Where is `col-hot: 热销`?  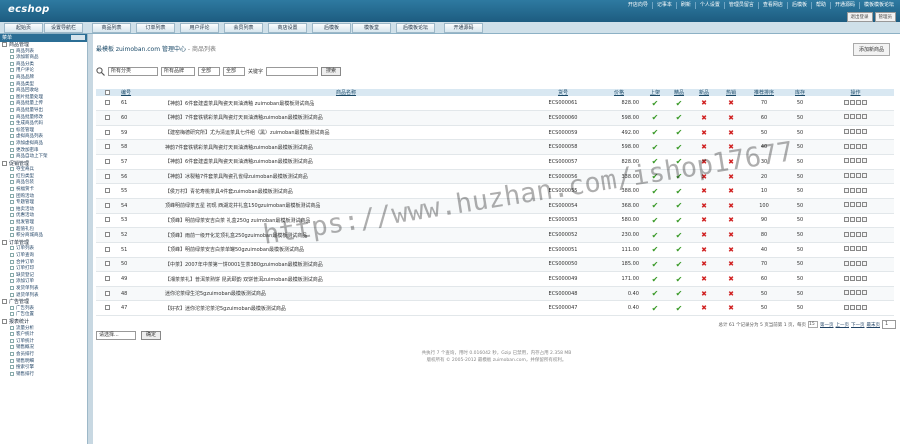
col-hot: 热销 is located at coordinates (731, 92).